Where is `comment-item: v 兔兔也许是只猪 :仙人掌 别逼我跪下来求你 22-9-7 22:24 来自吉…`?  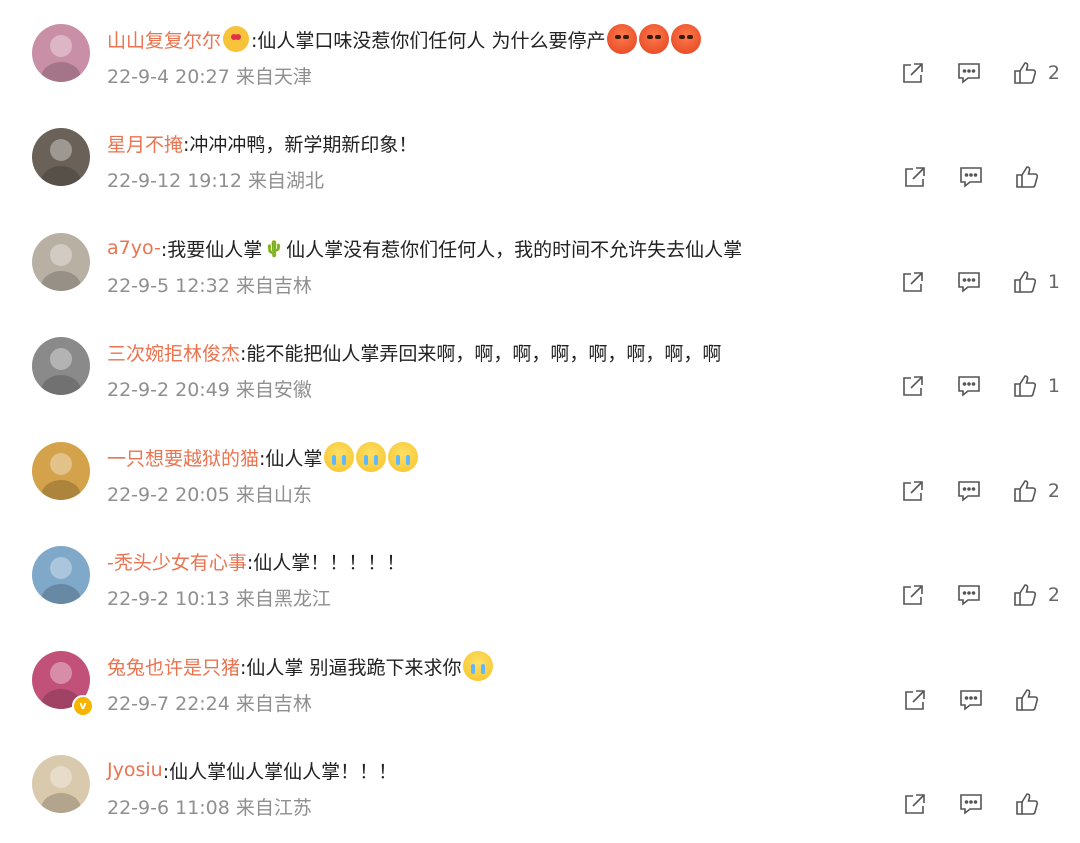
comment-item: v 兔兔也许是只猪 :仙人掌 别逼我跪下来求你 22-9-7 22:24 来自吉… is located at coordinates (540, 679).